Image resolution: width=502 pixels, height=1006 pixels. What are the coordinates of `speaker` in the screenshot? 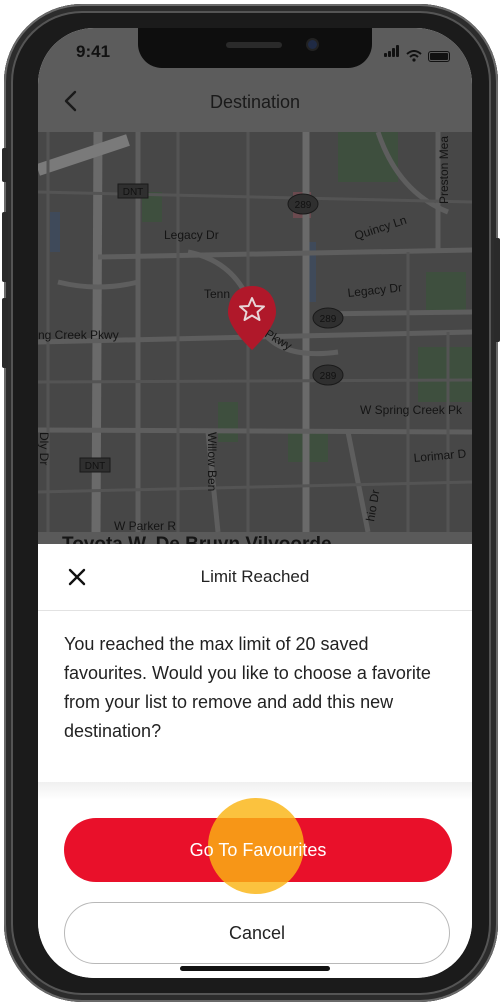 It's located at (254, 45).